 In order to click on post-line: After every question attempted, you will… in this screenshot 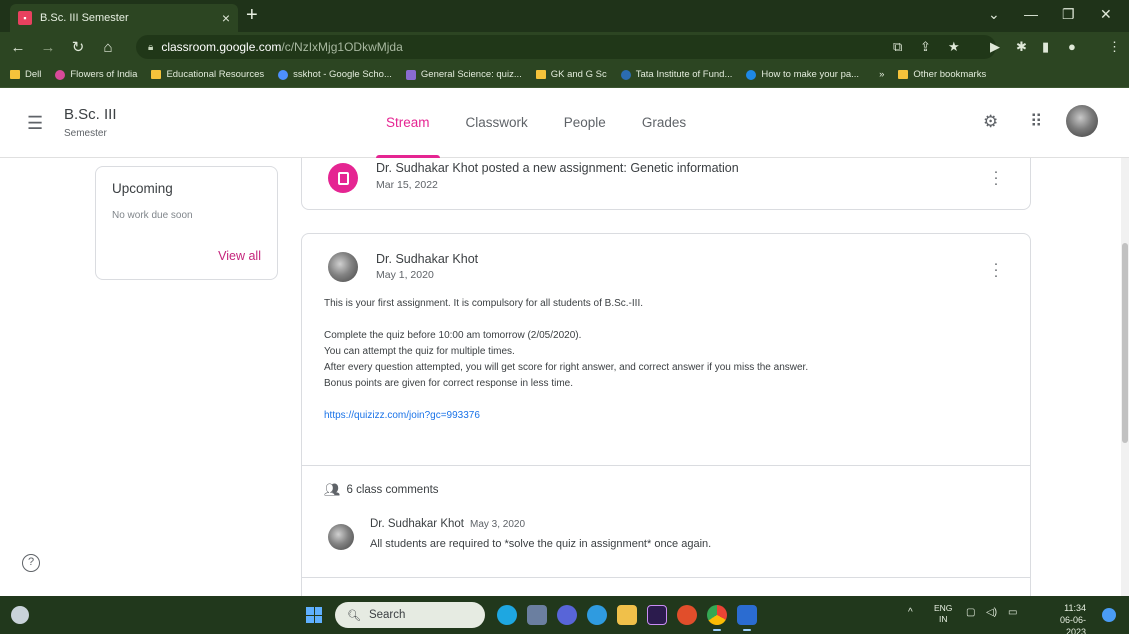, I will do `click(566, 367)`.